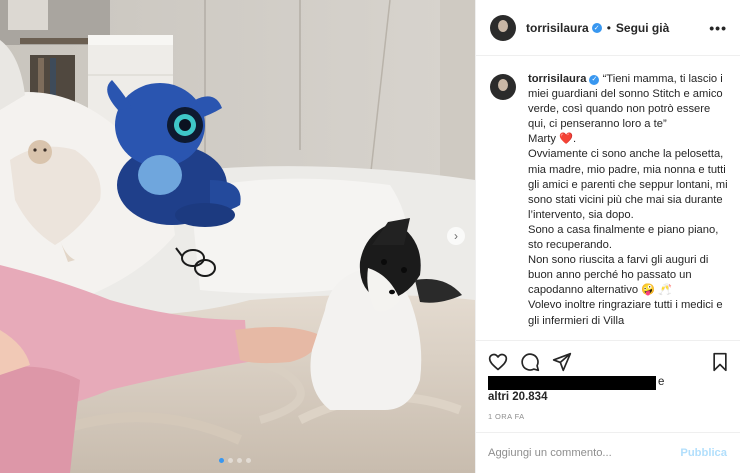 The image size is (740, 474). Describe the element at coordinates (608, 359) in the screenshot. I see `post-action-bar` at that location.